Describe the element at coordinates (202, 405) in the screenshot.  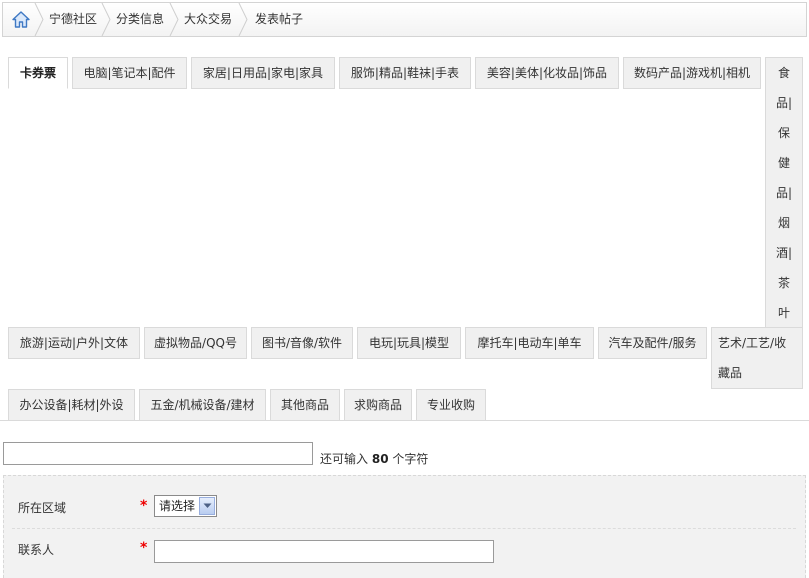
I see `tab-hardware: 五金/机械设备/建材` at that location.